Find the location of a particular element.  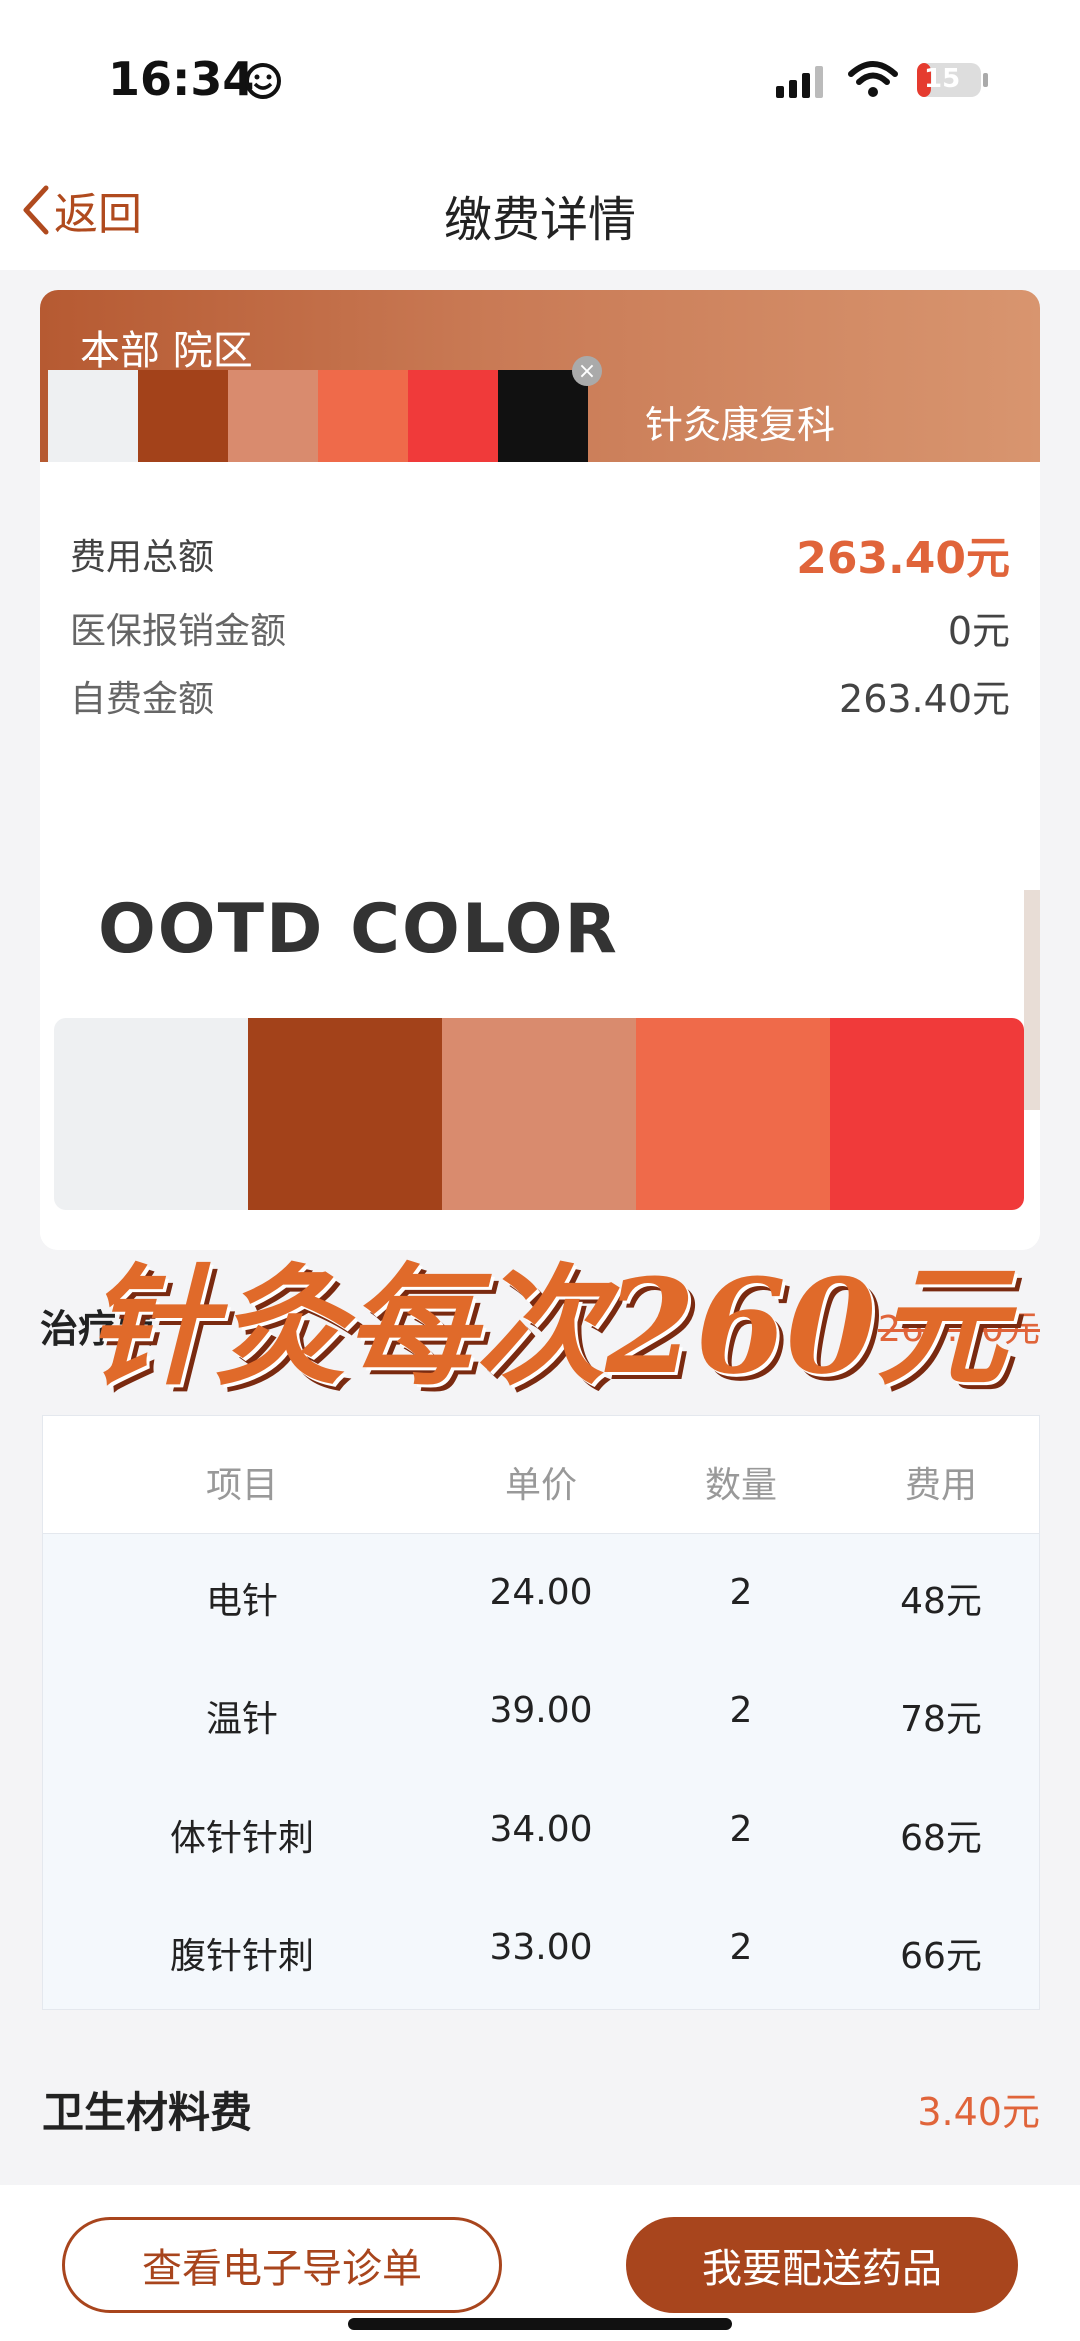

nav-bar: 返回 缴费详情 is located at coordinates (540, 210).